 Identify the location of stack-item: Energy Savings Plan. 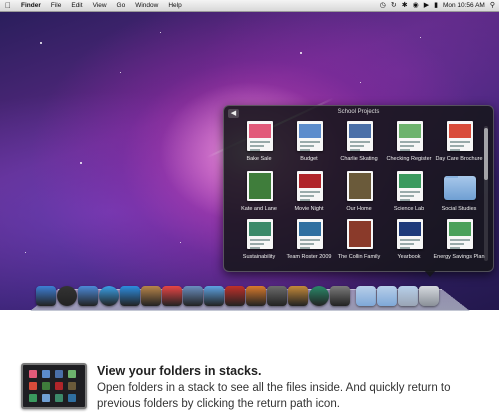
(459, 243).